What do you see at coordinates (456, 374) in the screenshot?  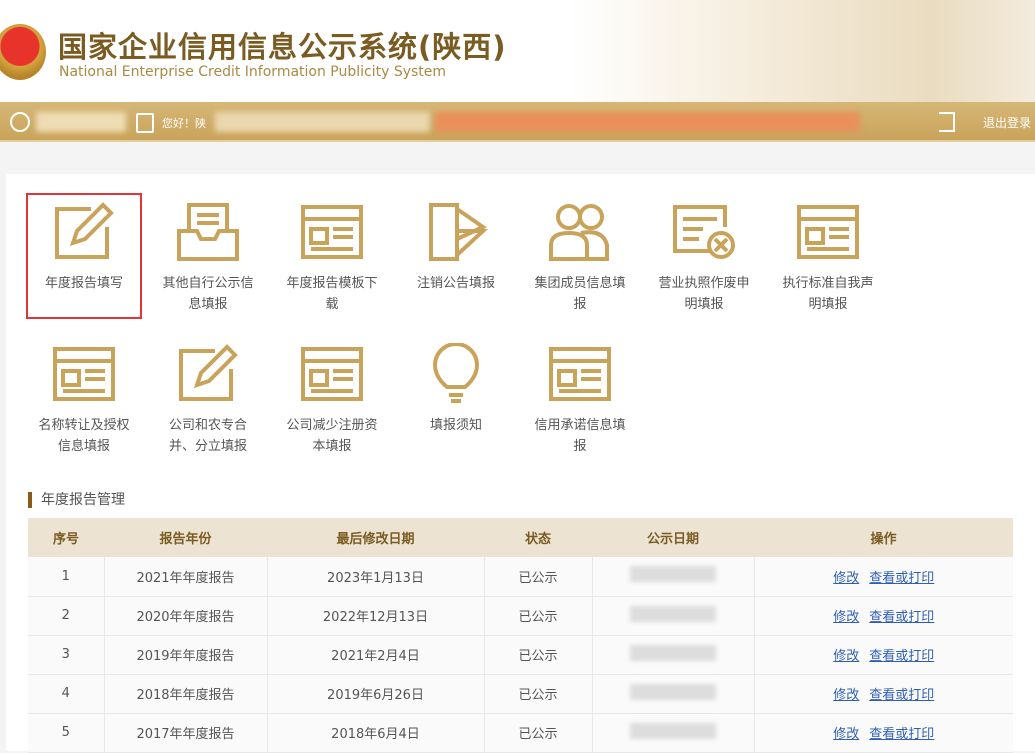 I see `lightbulb-icon` at bounding box center [456, 374].